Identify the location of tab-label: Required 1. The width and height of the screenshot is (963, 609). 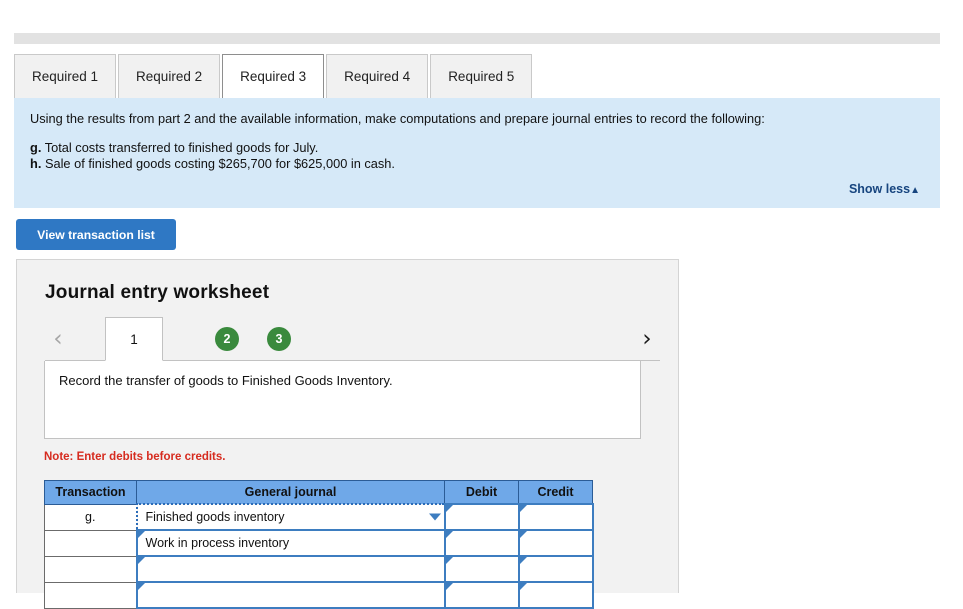
(65, 76).